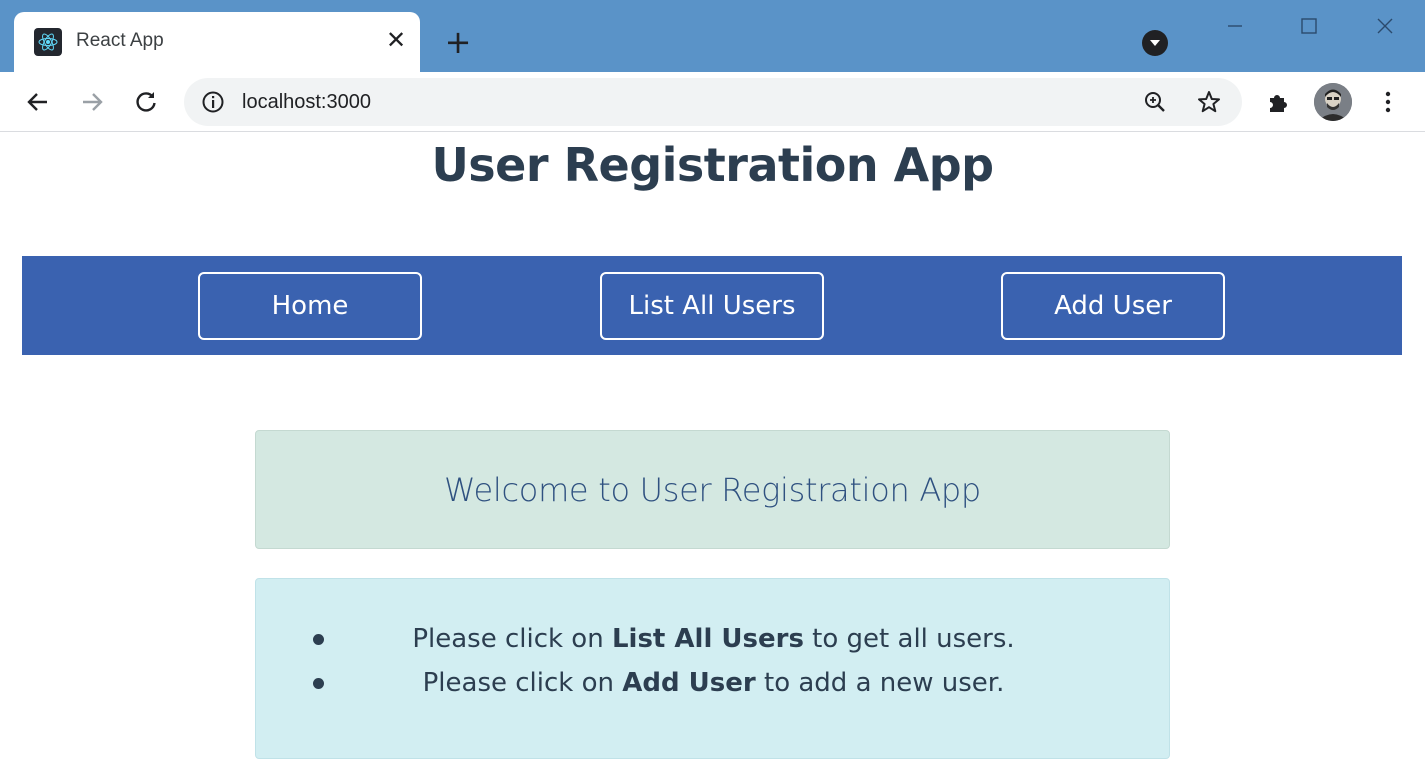  Describe the element at coordinates (92, 102) in the screenshot. I see `forward-icon` at that location.